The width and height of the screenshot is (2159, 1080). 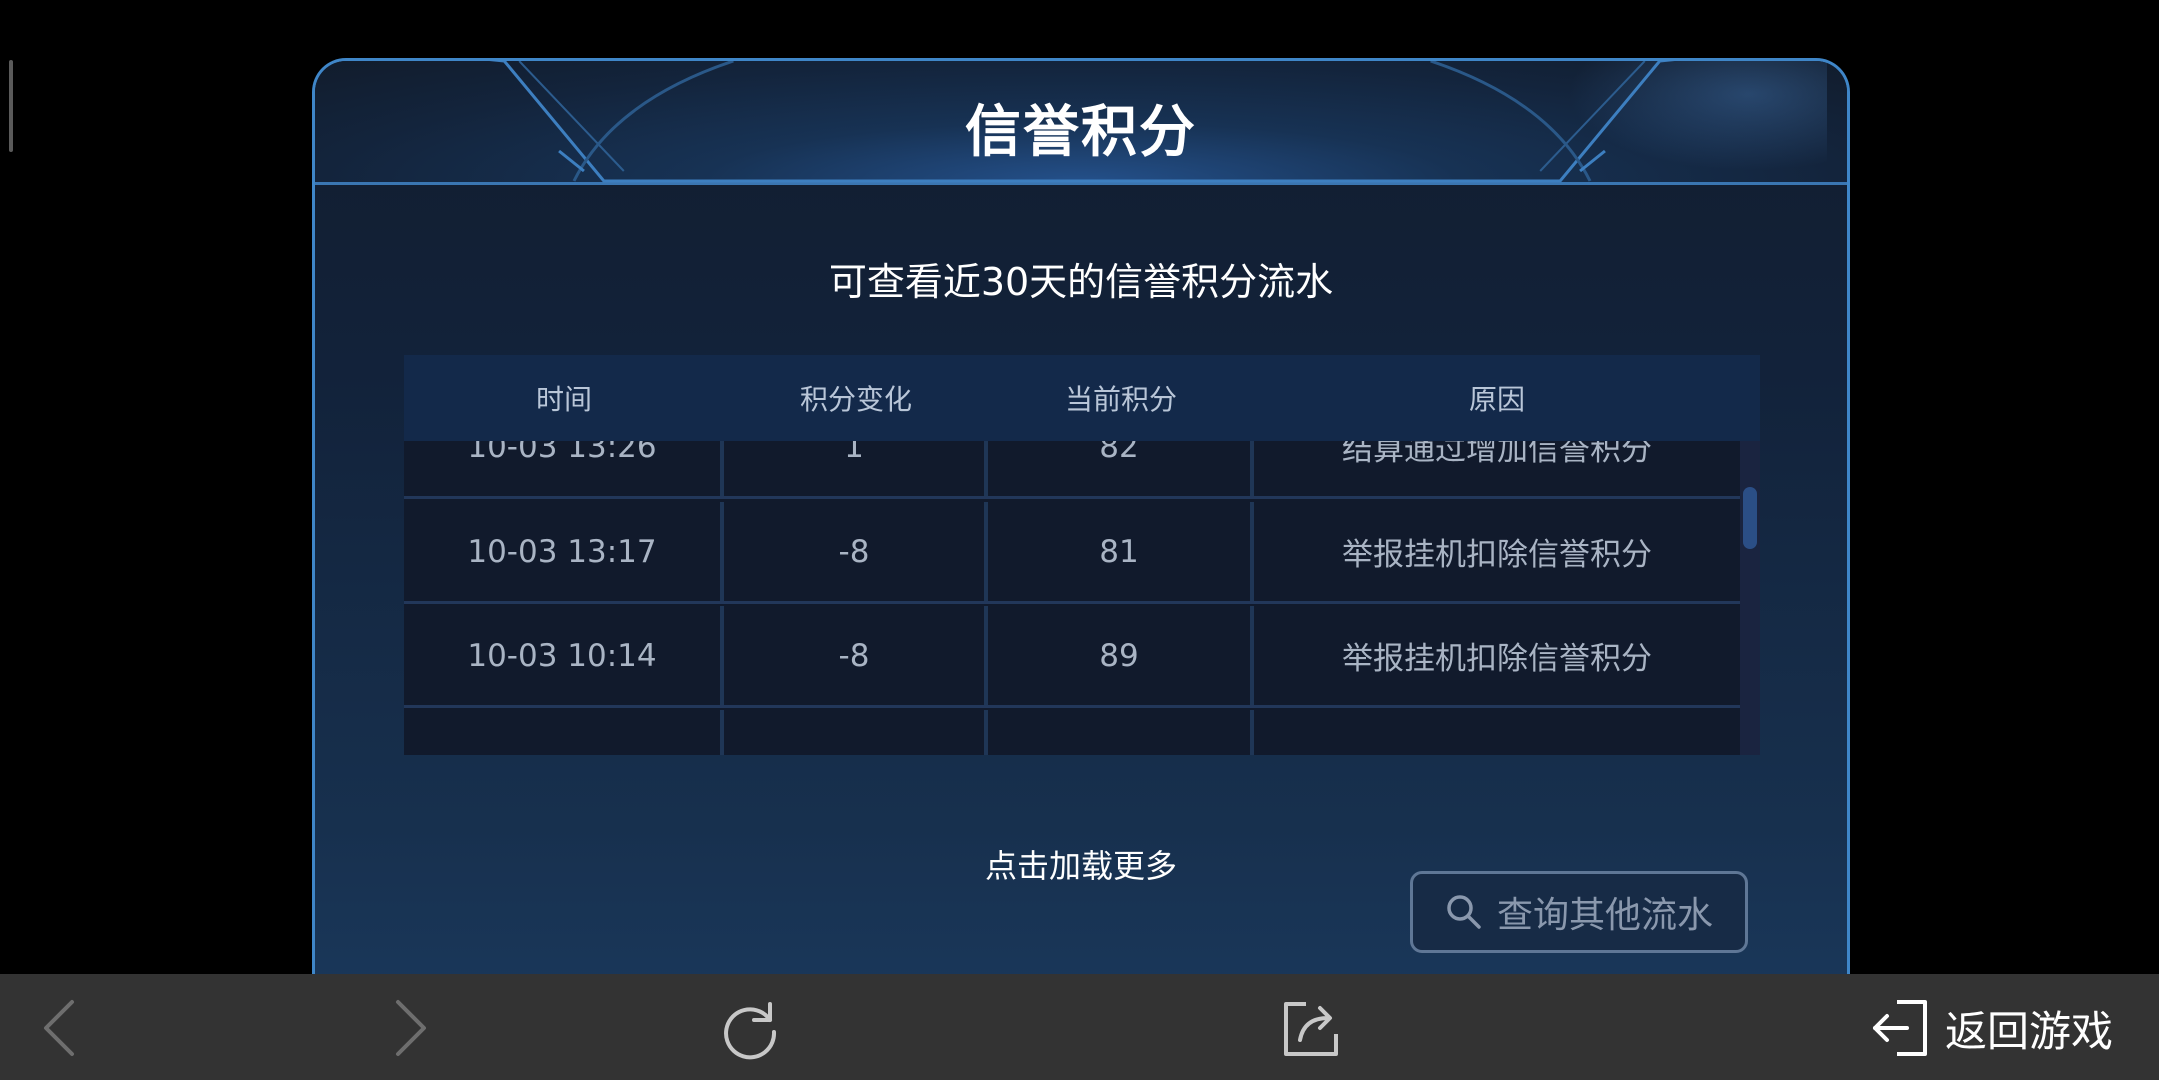 What do you see at coordinates (406, 1028) in the screenshot?
I see `chevron-right-icon` at bounding box center [406, 1028].